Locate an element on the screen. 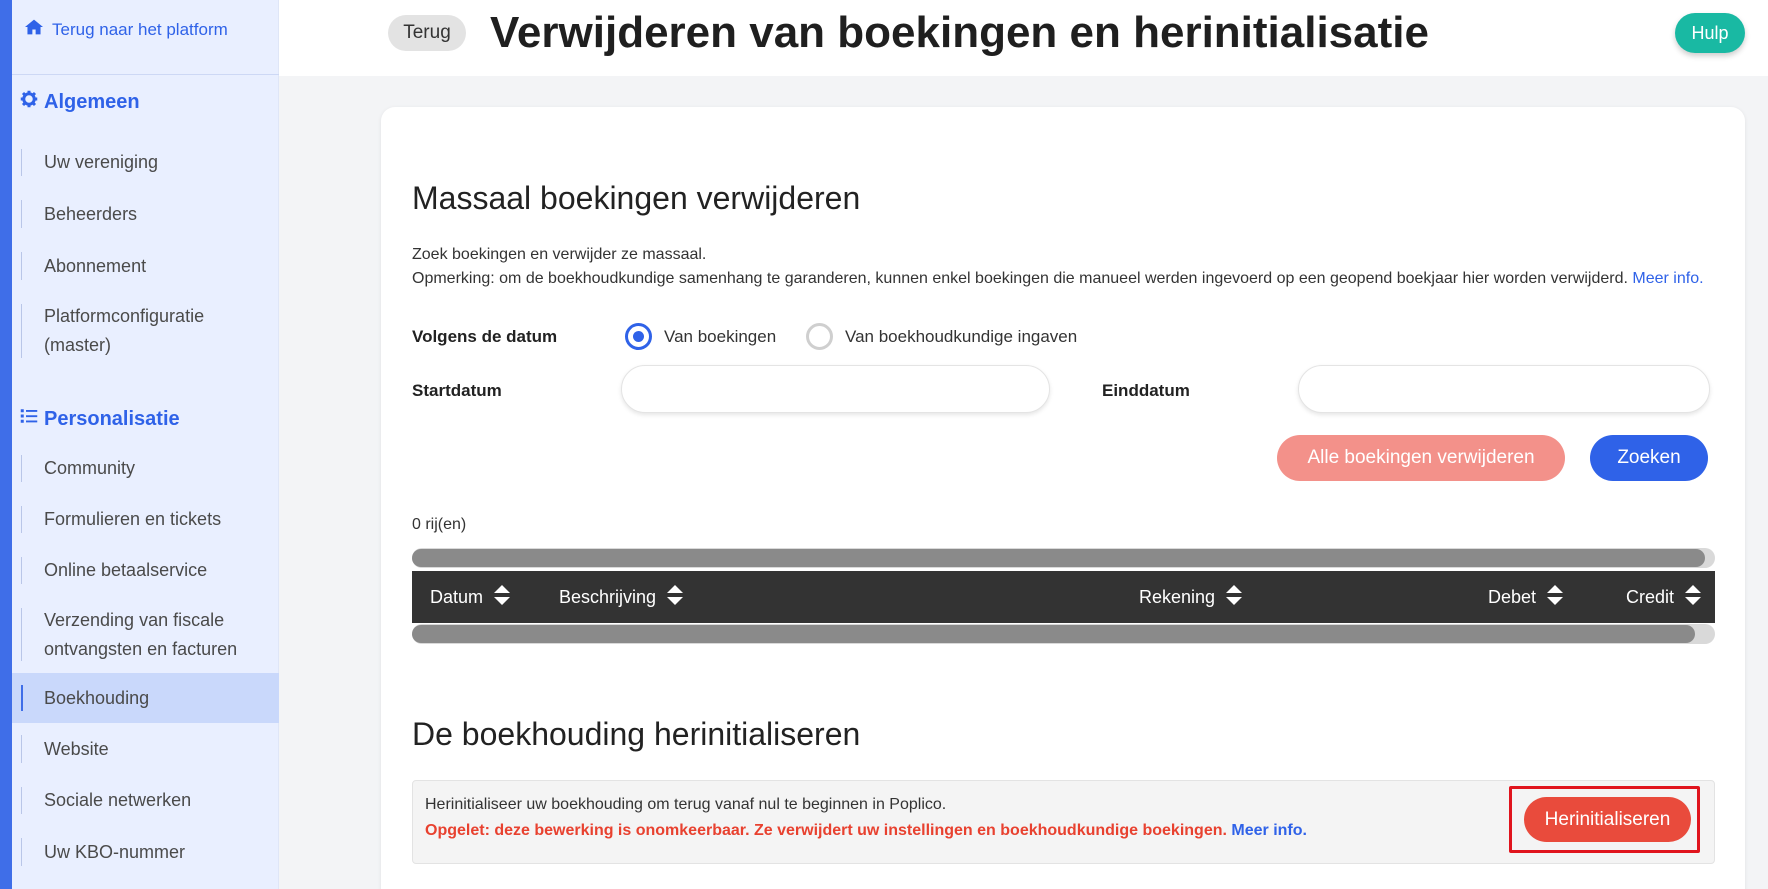  sidebar-item-platformconfiguratie: Platformconfiguratie (master) is located at coordinates (132, 331).